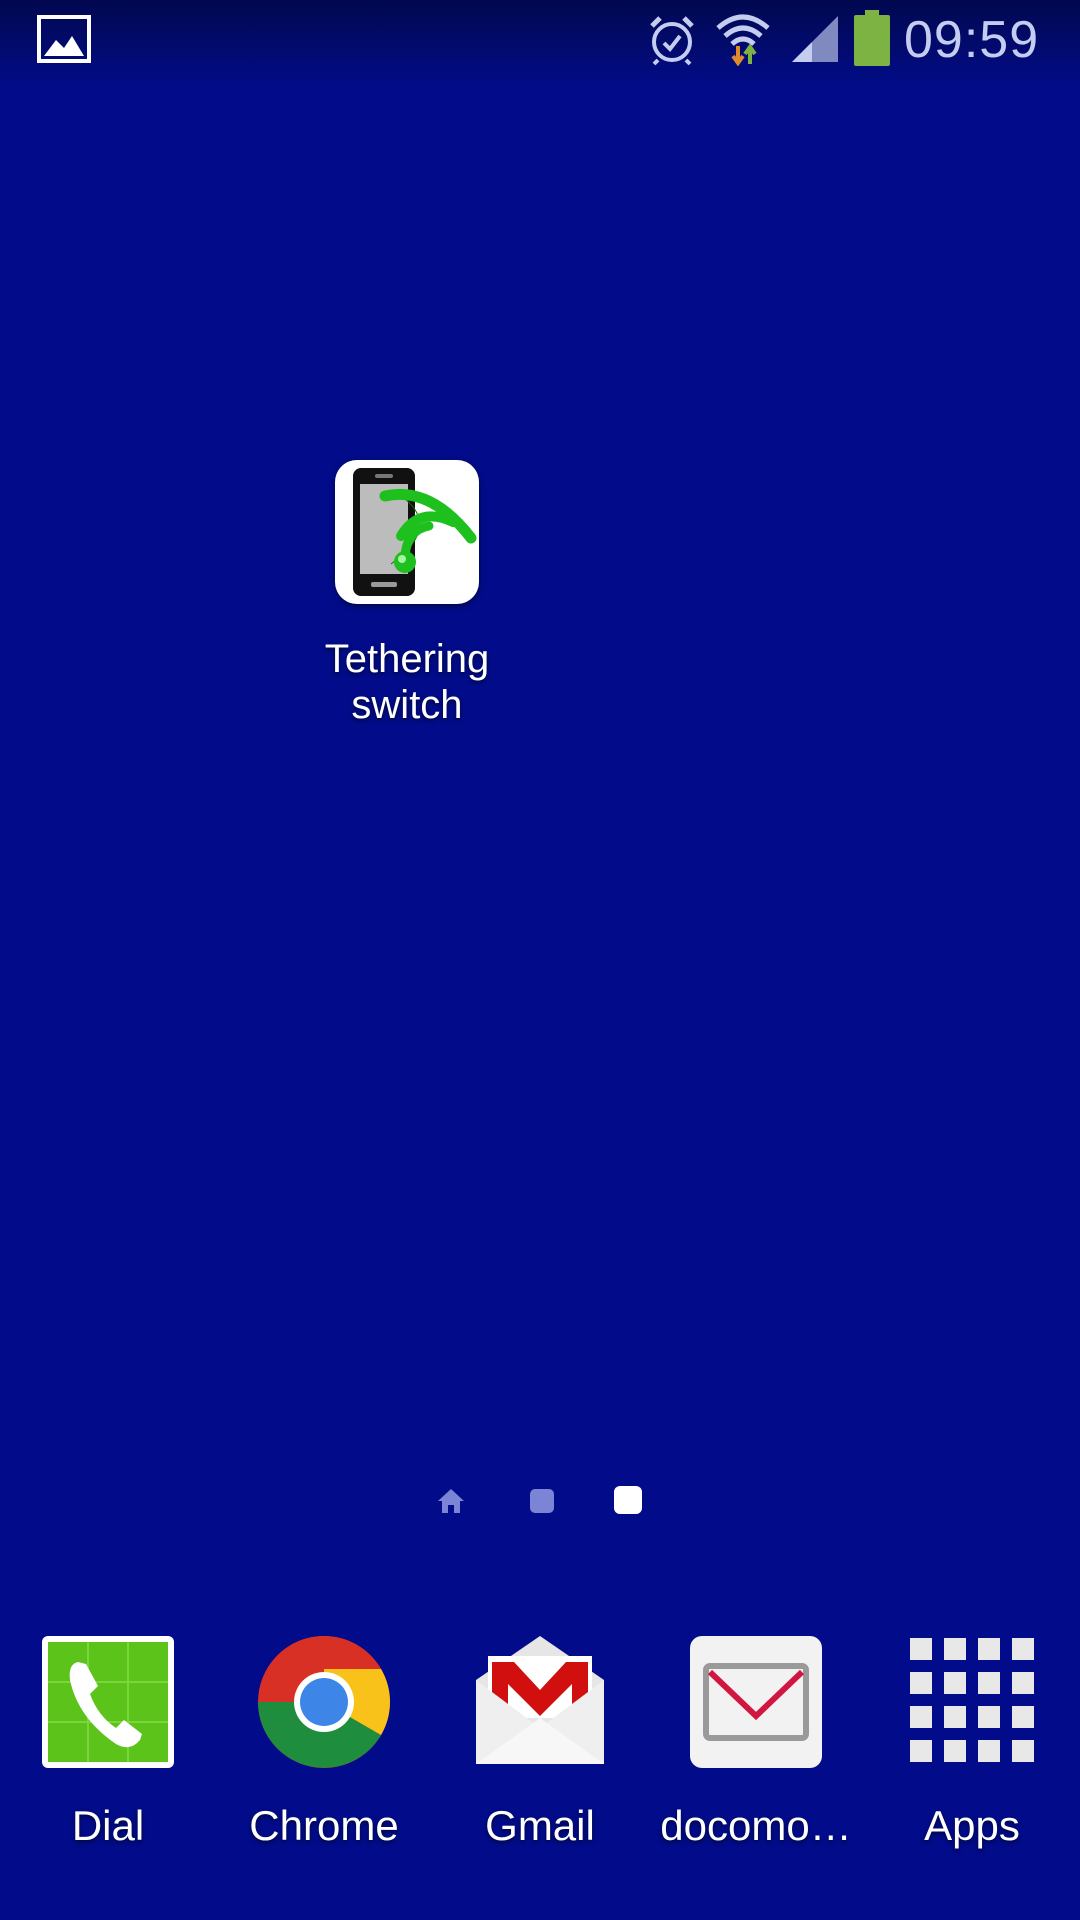  Describe the element at coordinates (407, 682) in the screenshot. I see `tethering-switch-label: Tethering switch` at that location.